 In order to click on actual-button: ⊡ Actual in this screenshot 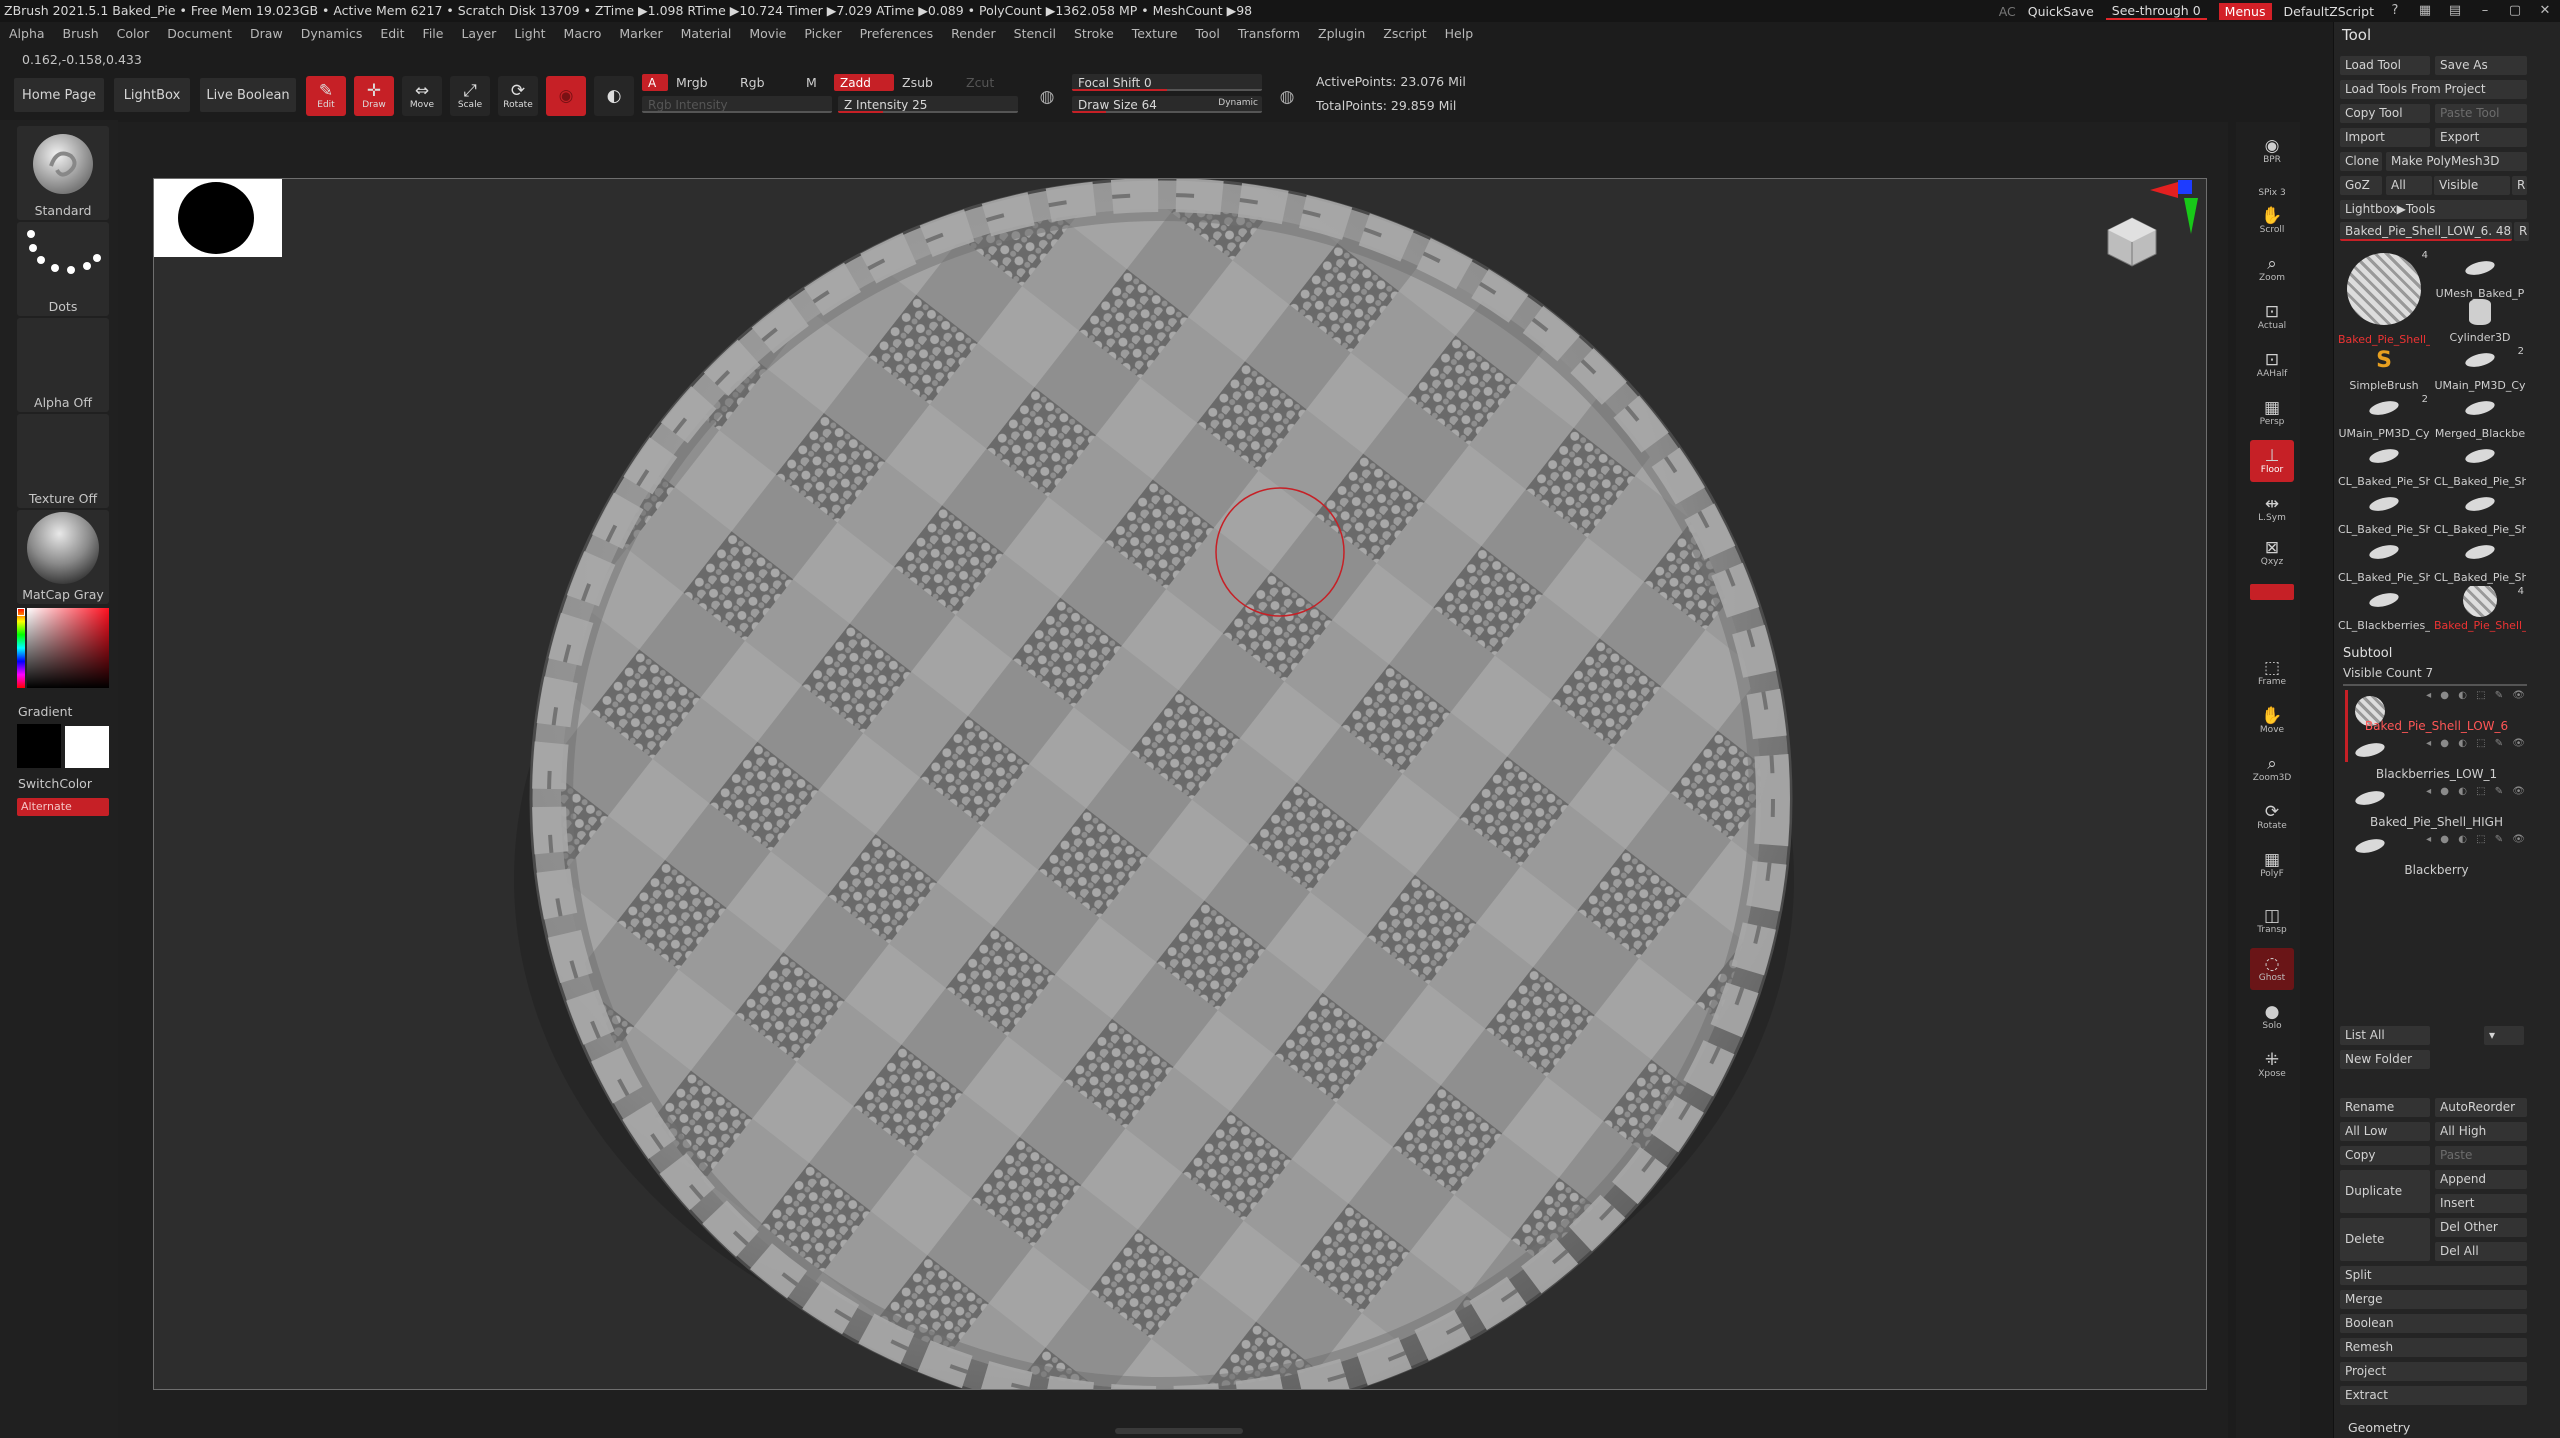, I will do `click(2272, 317)`.